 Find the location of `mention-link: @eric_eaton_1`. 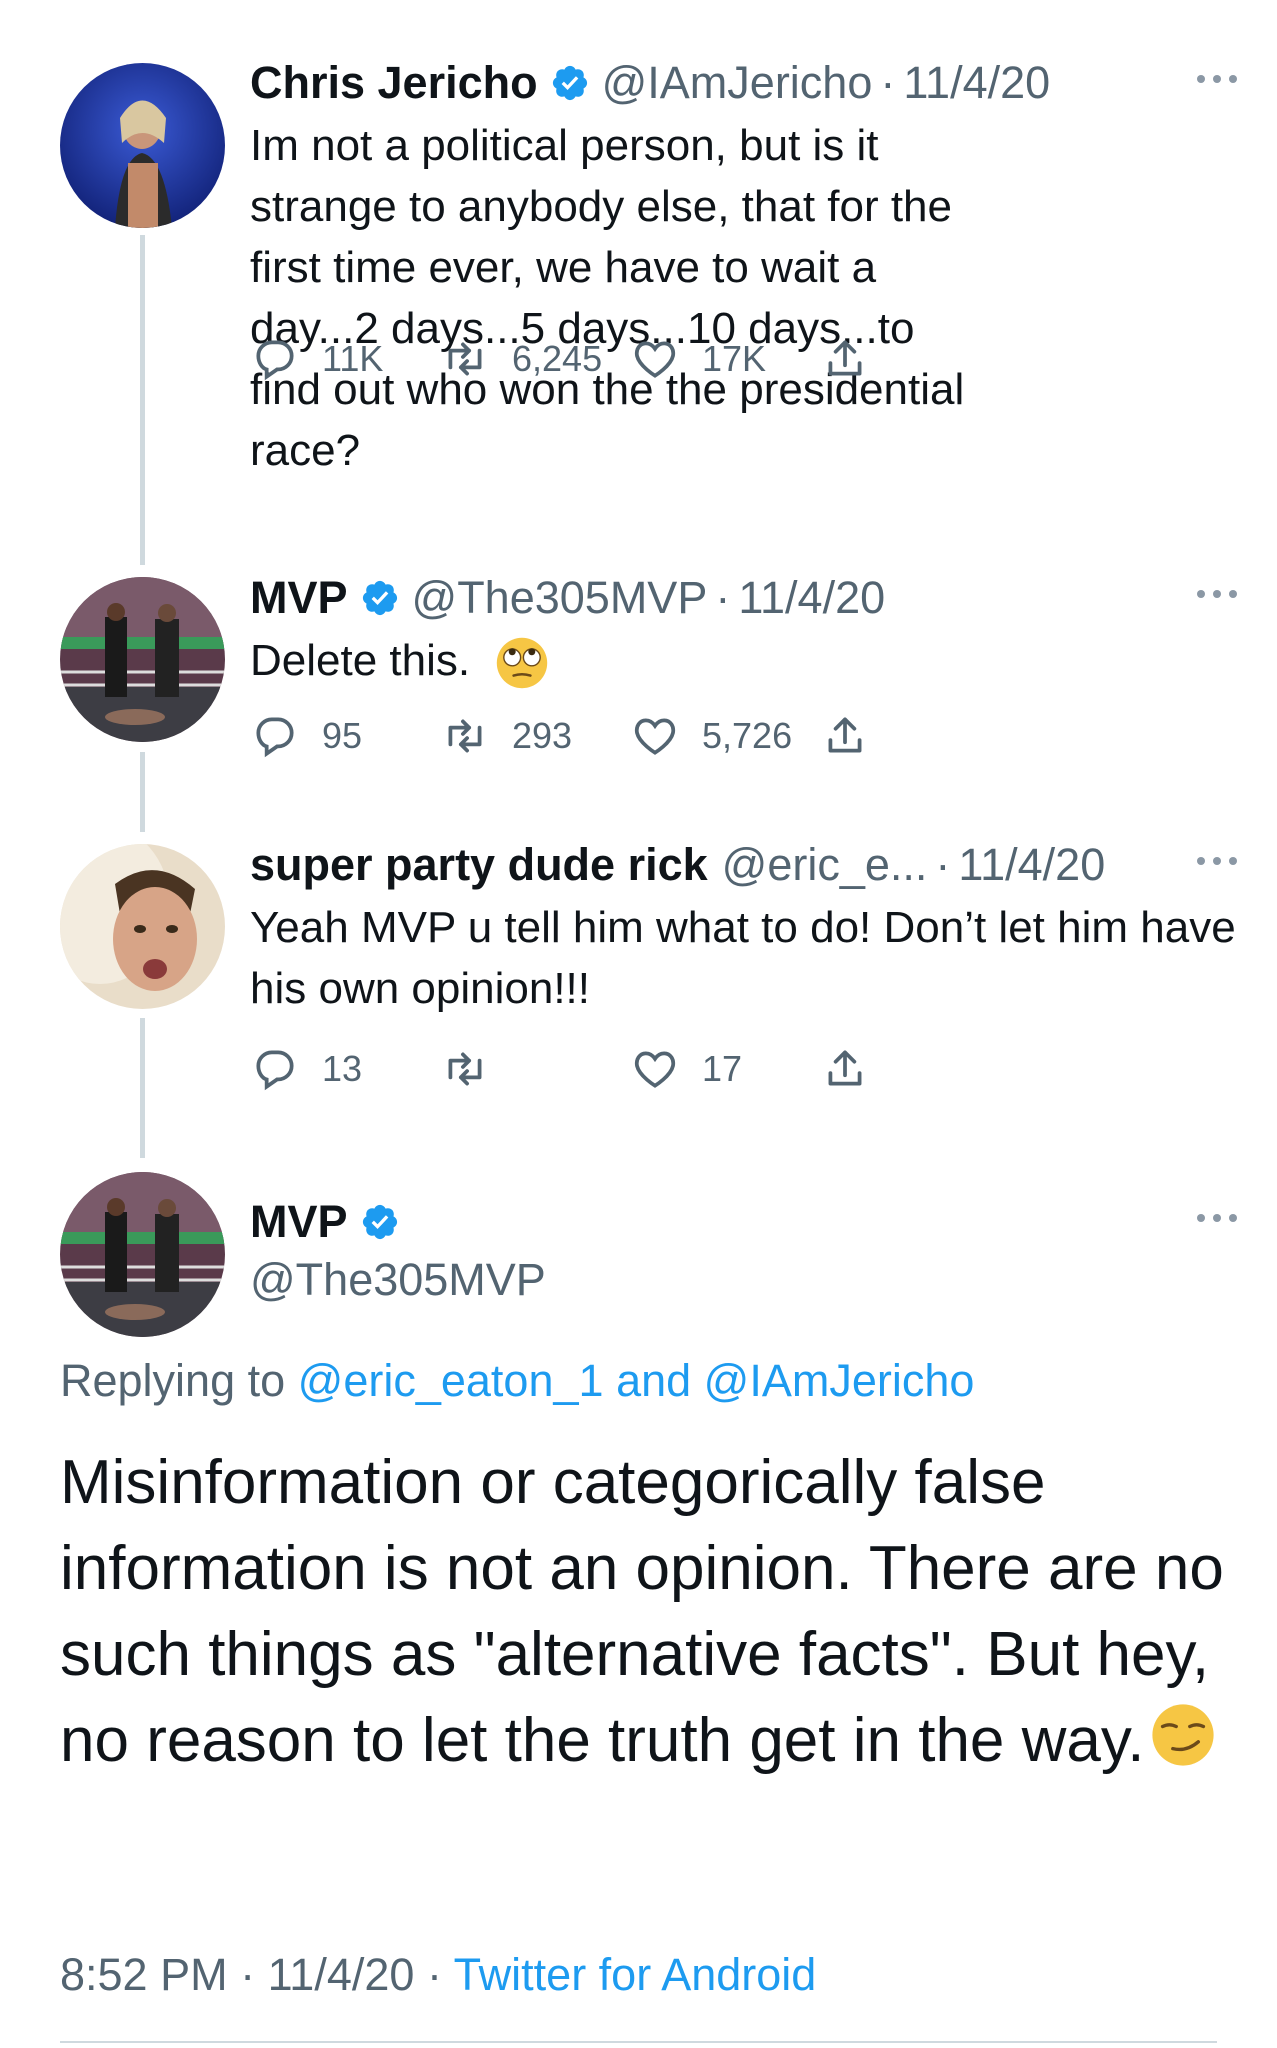

mention-link: @eric_eaton_1 is located at coordinates (451, 1380).